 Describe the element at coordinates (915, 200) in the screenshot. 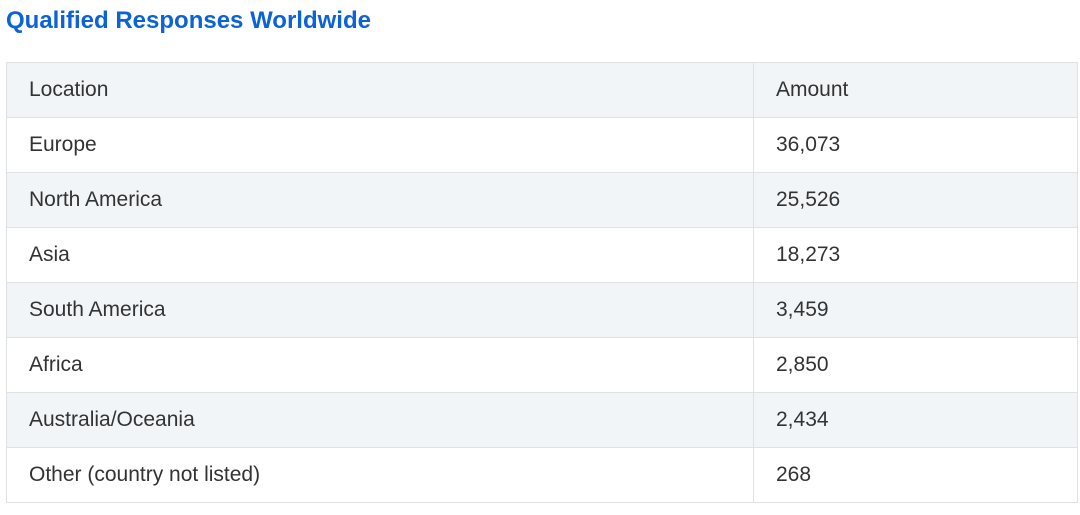

I see `amount-cell: 25,526` at that location.